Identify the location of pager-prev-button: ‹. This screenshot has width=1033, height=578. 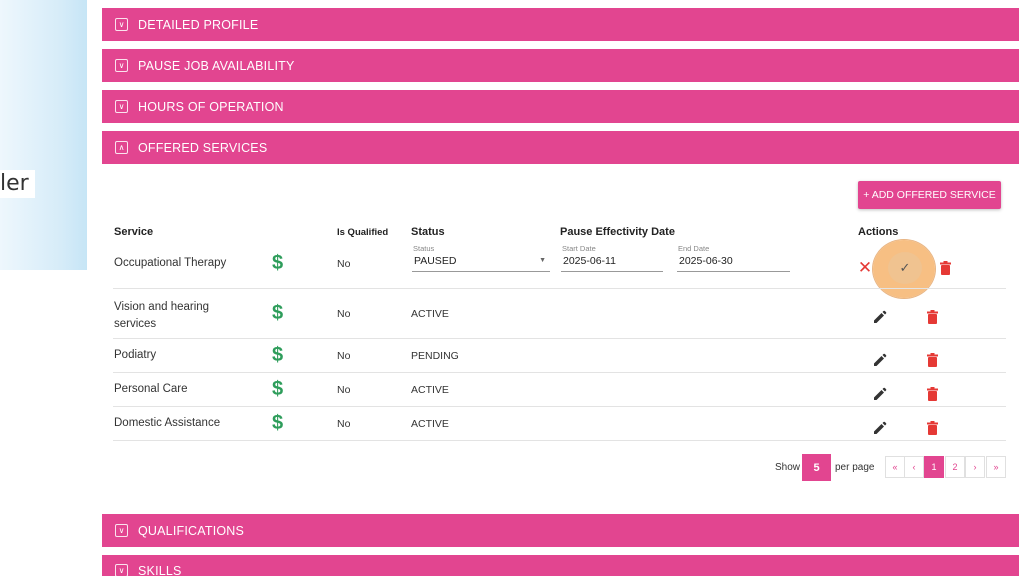
(914, 467).